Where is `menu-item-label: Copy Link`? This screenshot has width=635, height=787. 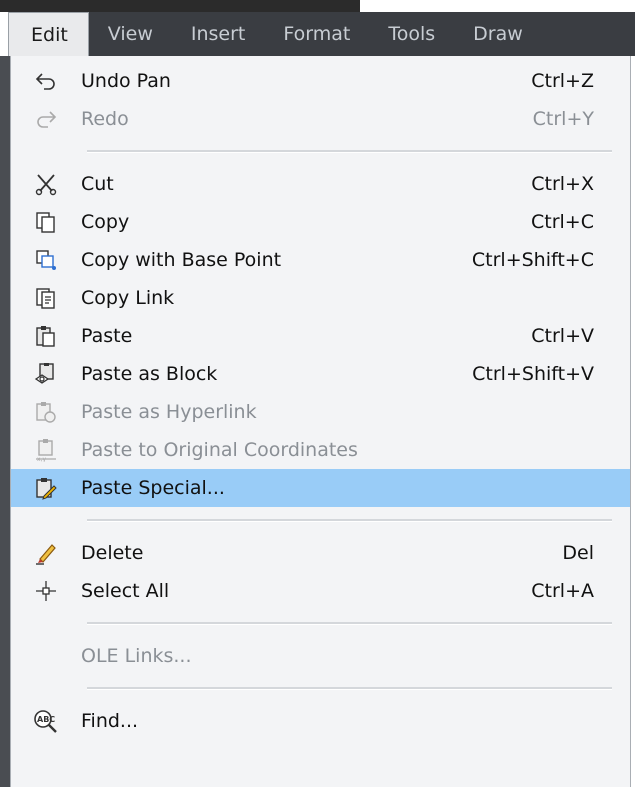 menu-item-label: Copy Link is located at coordinates (128, 298).